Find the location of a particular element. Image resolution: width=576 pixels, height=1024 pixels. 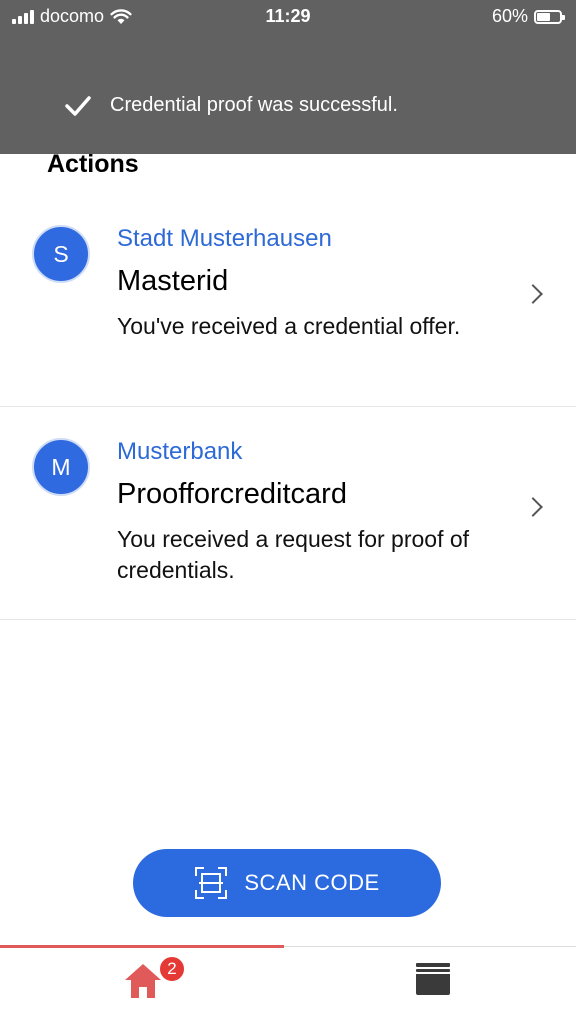

credential-name: Proofforcreditcard is located at coordinates (232, 494).